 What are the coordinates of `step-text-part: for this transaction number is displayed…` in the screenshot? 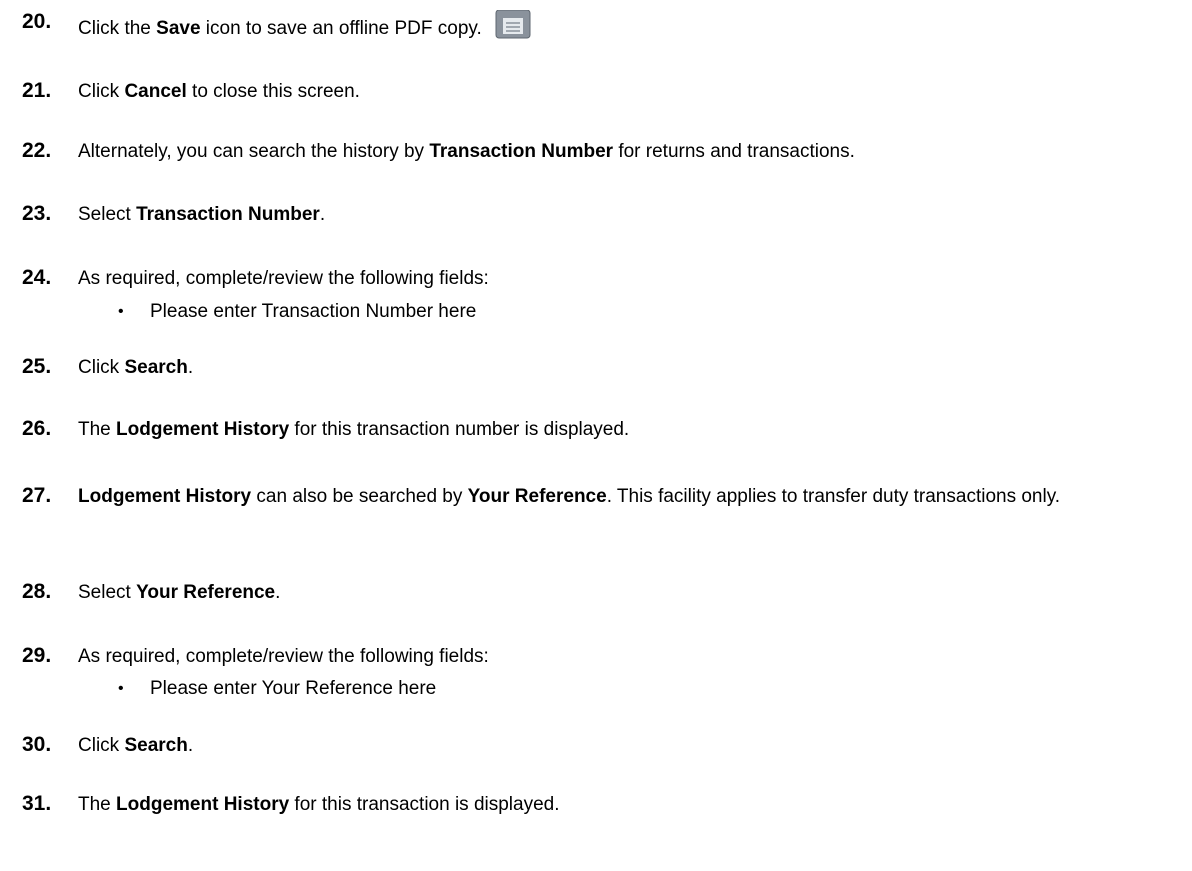 It's located at (459, 429).